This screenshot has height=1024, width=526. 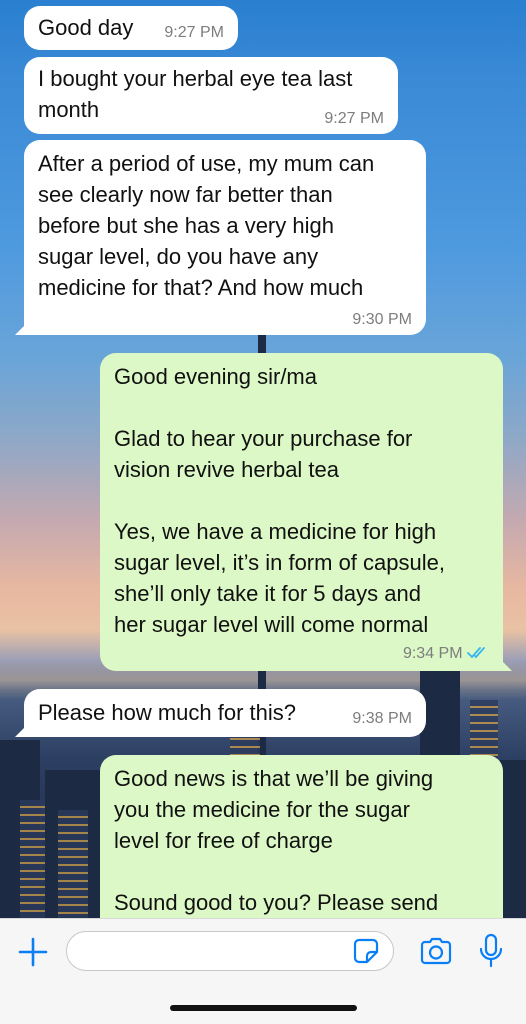 I want to click on sticker-button, so click(x=366, y=951).